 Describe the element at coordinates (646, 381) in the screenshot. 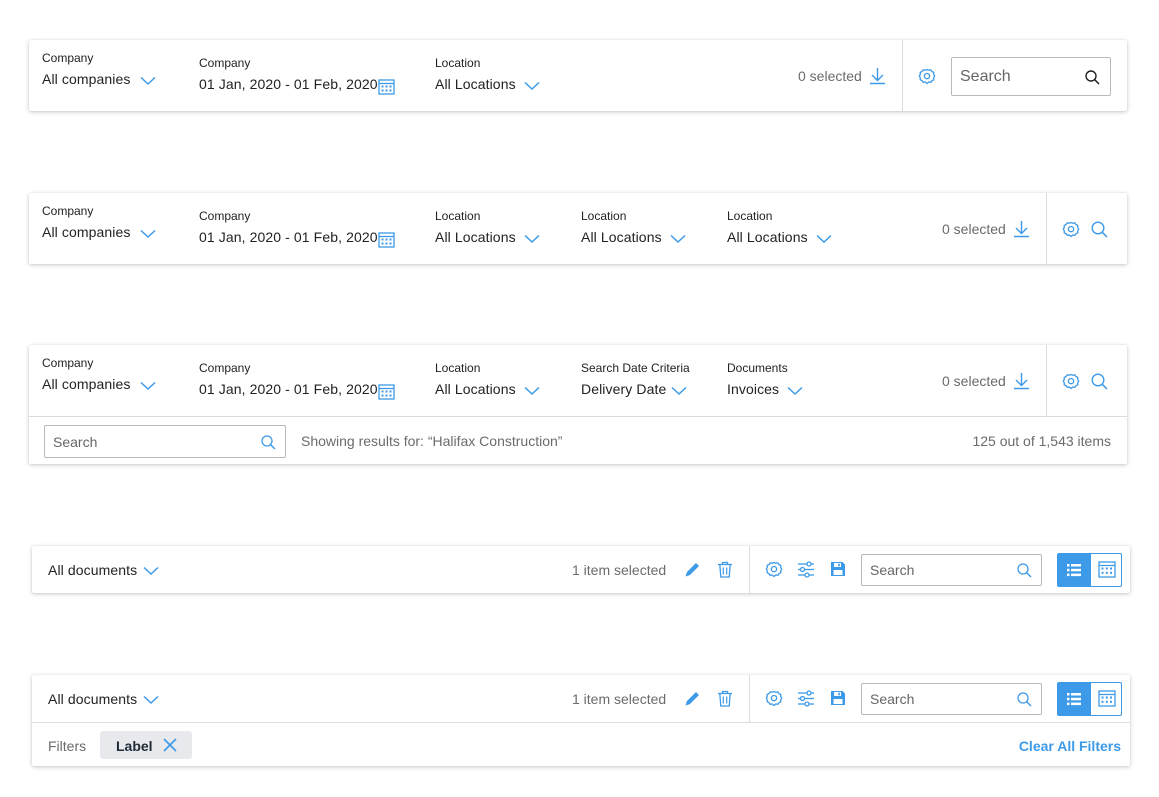

I see `date-criteria-filter: Search Date Criteria Delivery Date` at that location.